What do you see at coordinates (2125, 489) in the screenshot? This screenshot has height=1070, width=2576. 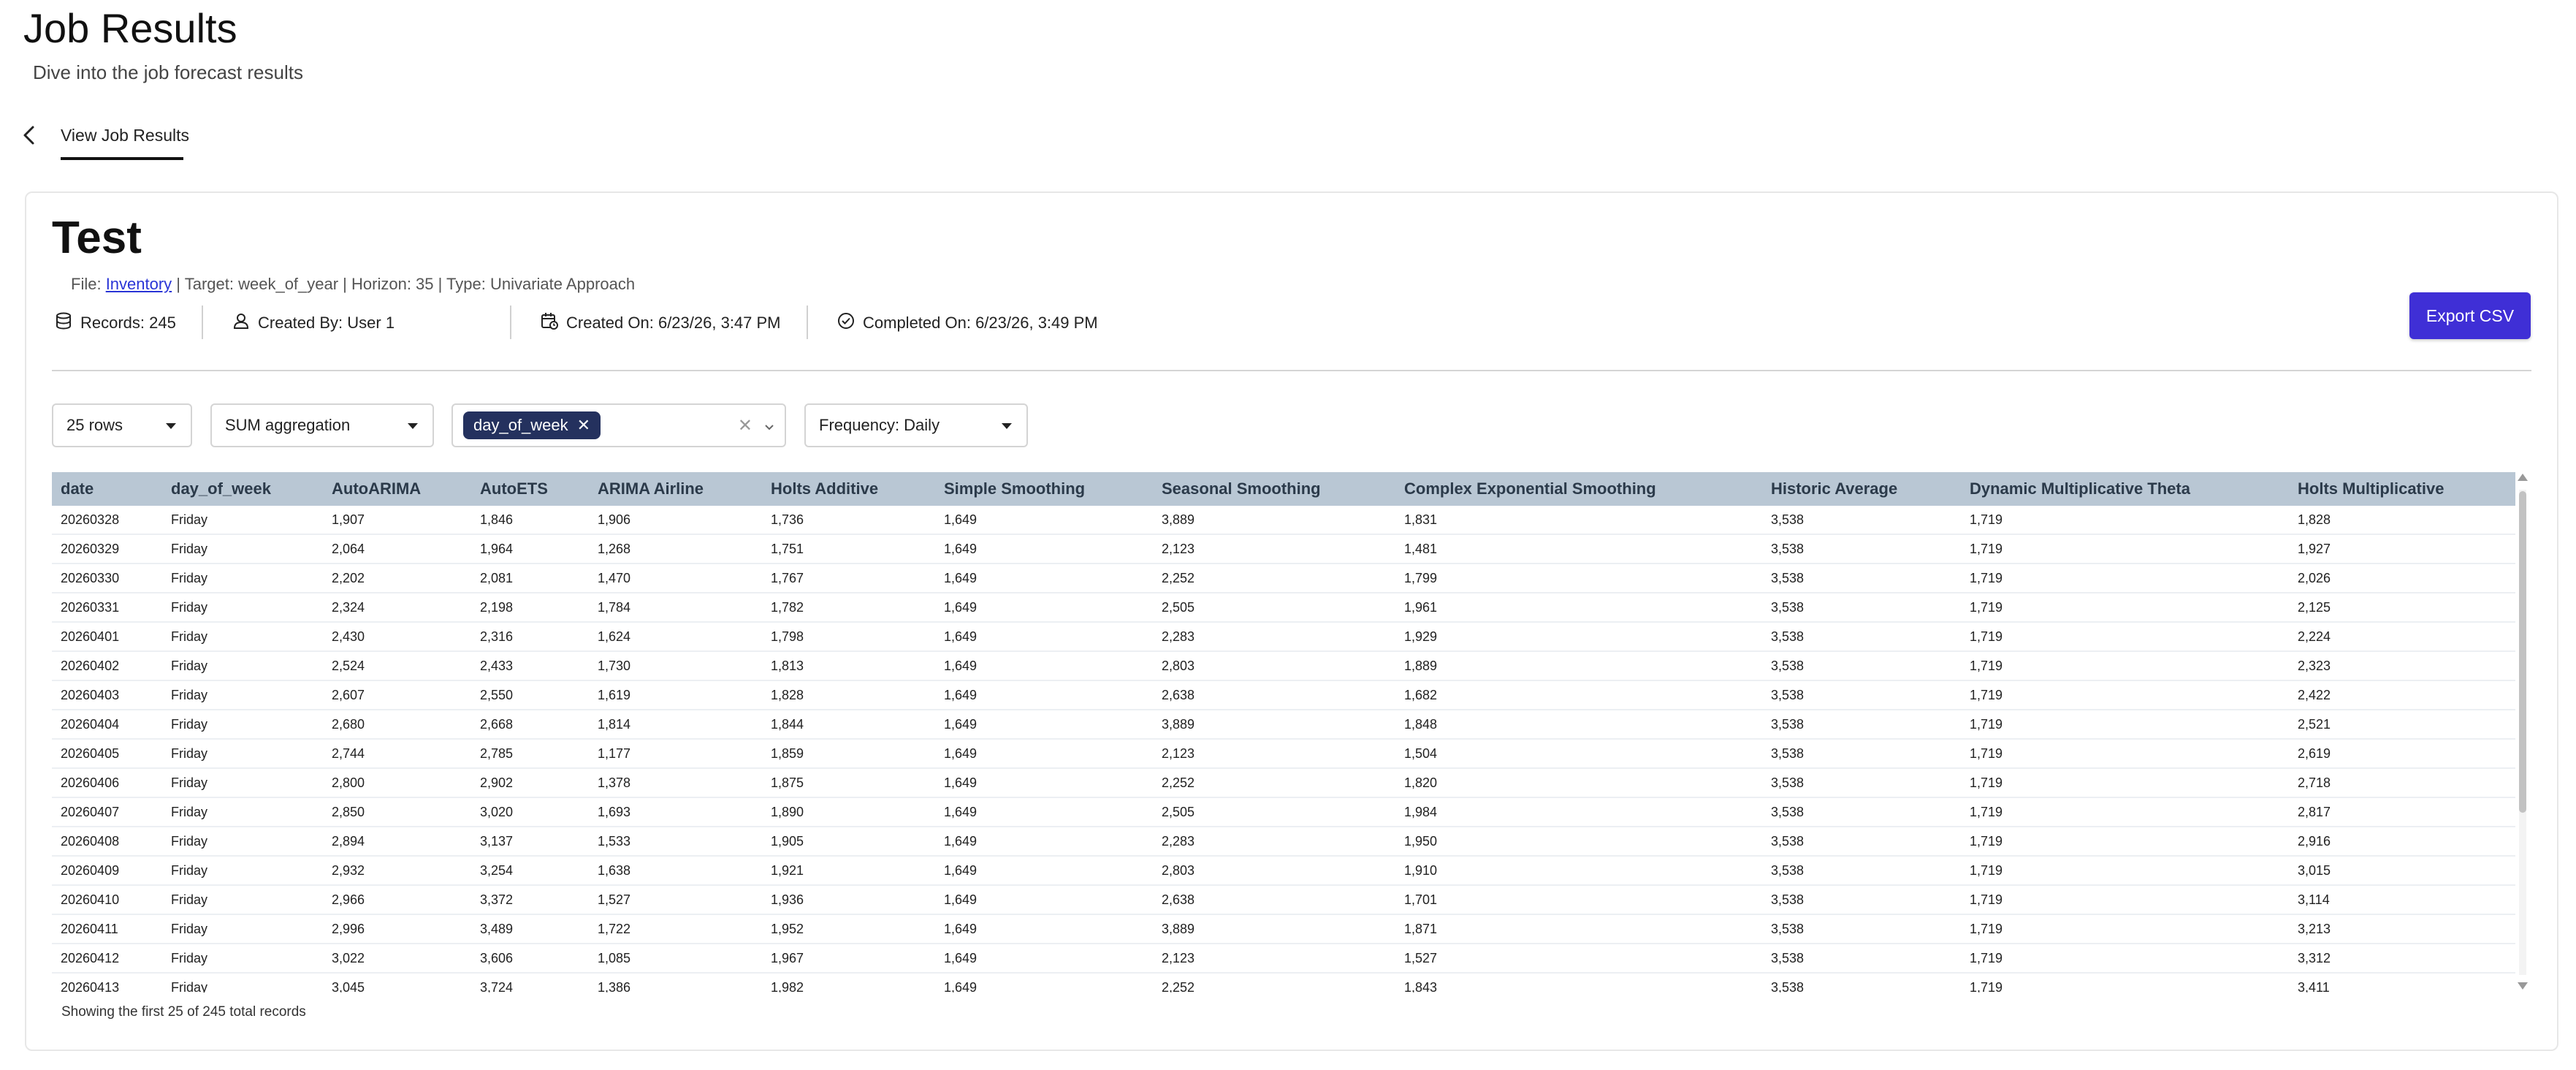 I see `column-header: Dynamic Multiplicative Theta` at bounding box center [2125, 489].